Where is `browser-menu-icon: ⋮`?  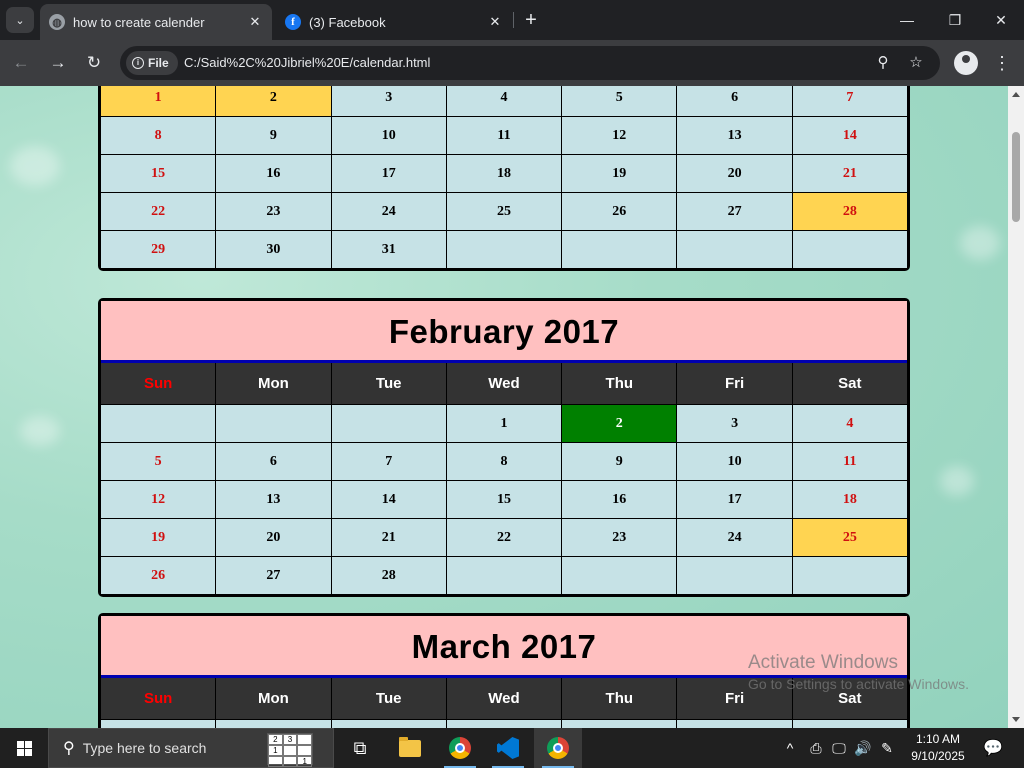 browser-menu-icon: ⋮ is located at coordinates (1002, 63).